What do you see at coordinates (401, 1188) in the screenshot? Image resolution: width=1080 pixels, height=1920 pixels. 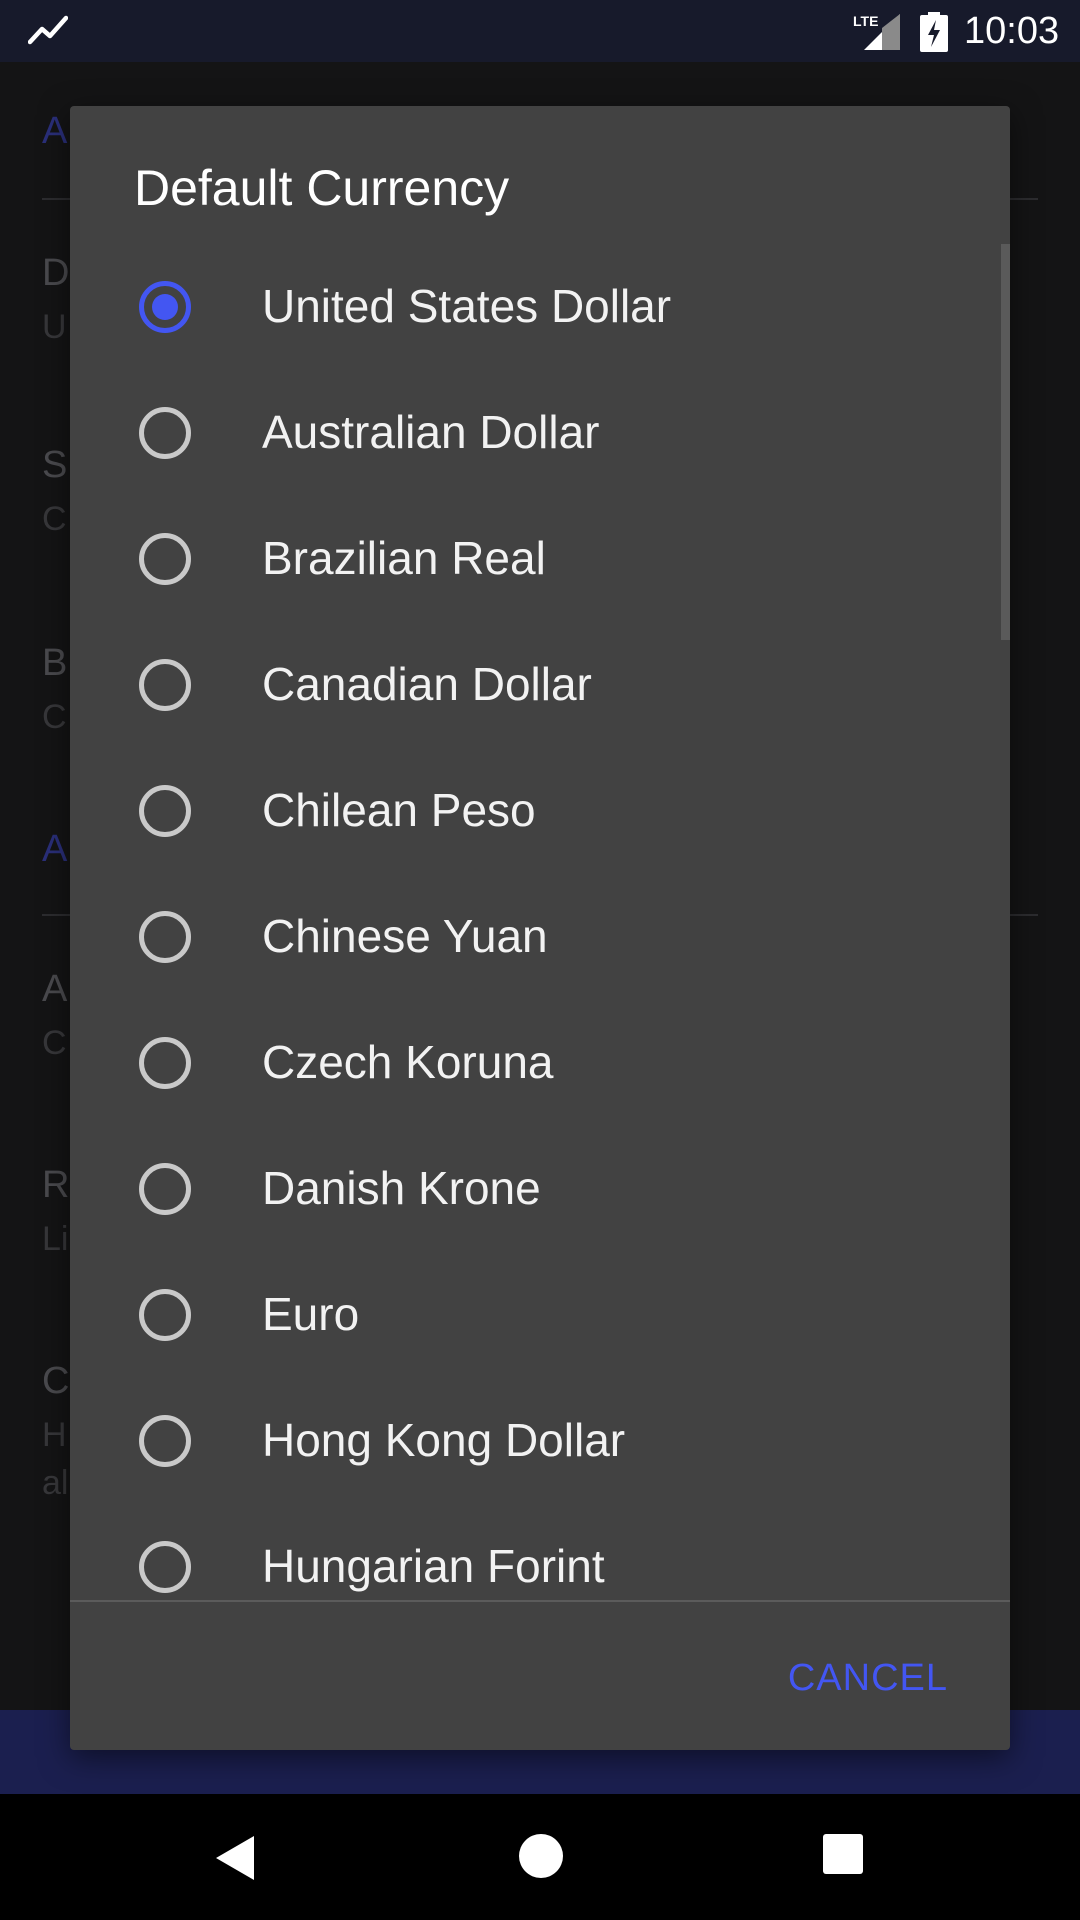 I see `currency-option-label: Danish Krone` at bounding box center [401, 1188].